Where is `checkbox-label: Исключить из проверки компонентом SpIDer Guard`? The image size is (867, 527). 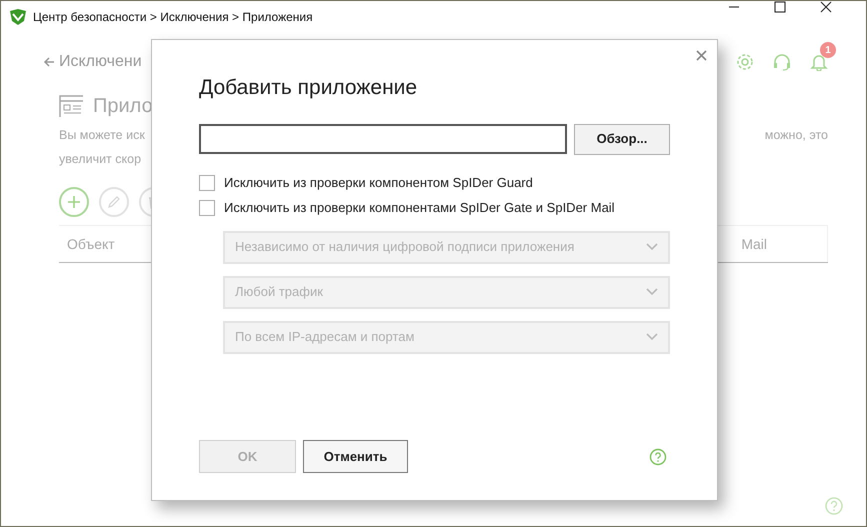 checkbox-label: Исключить из проверки компонентом SpIDer Guard is located at coordinates (378, 183).